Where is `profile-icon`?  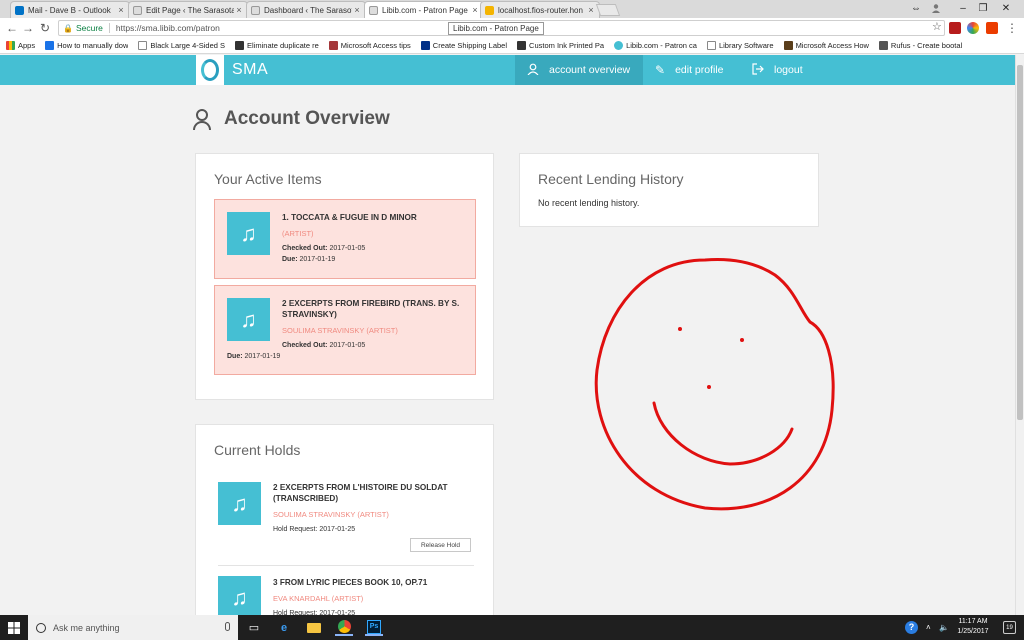
profile-icon is located at coordinates (936, 8).